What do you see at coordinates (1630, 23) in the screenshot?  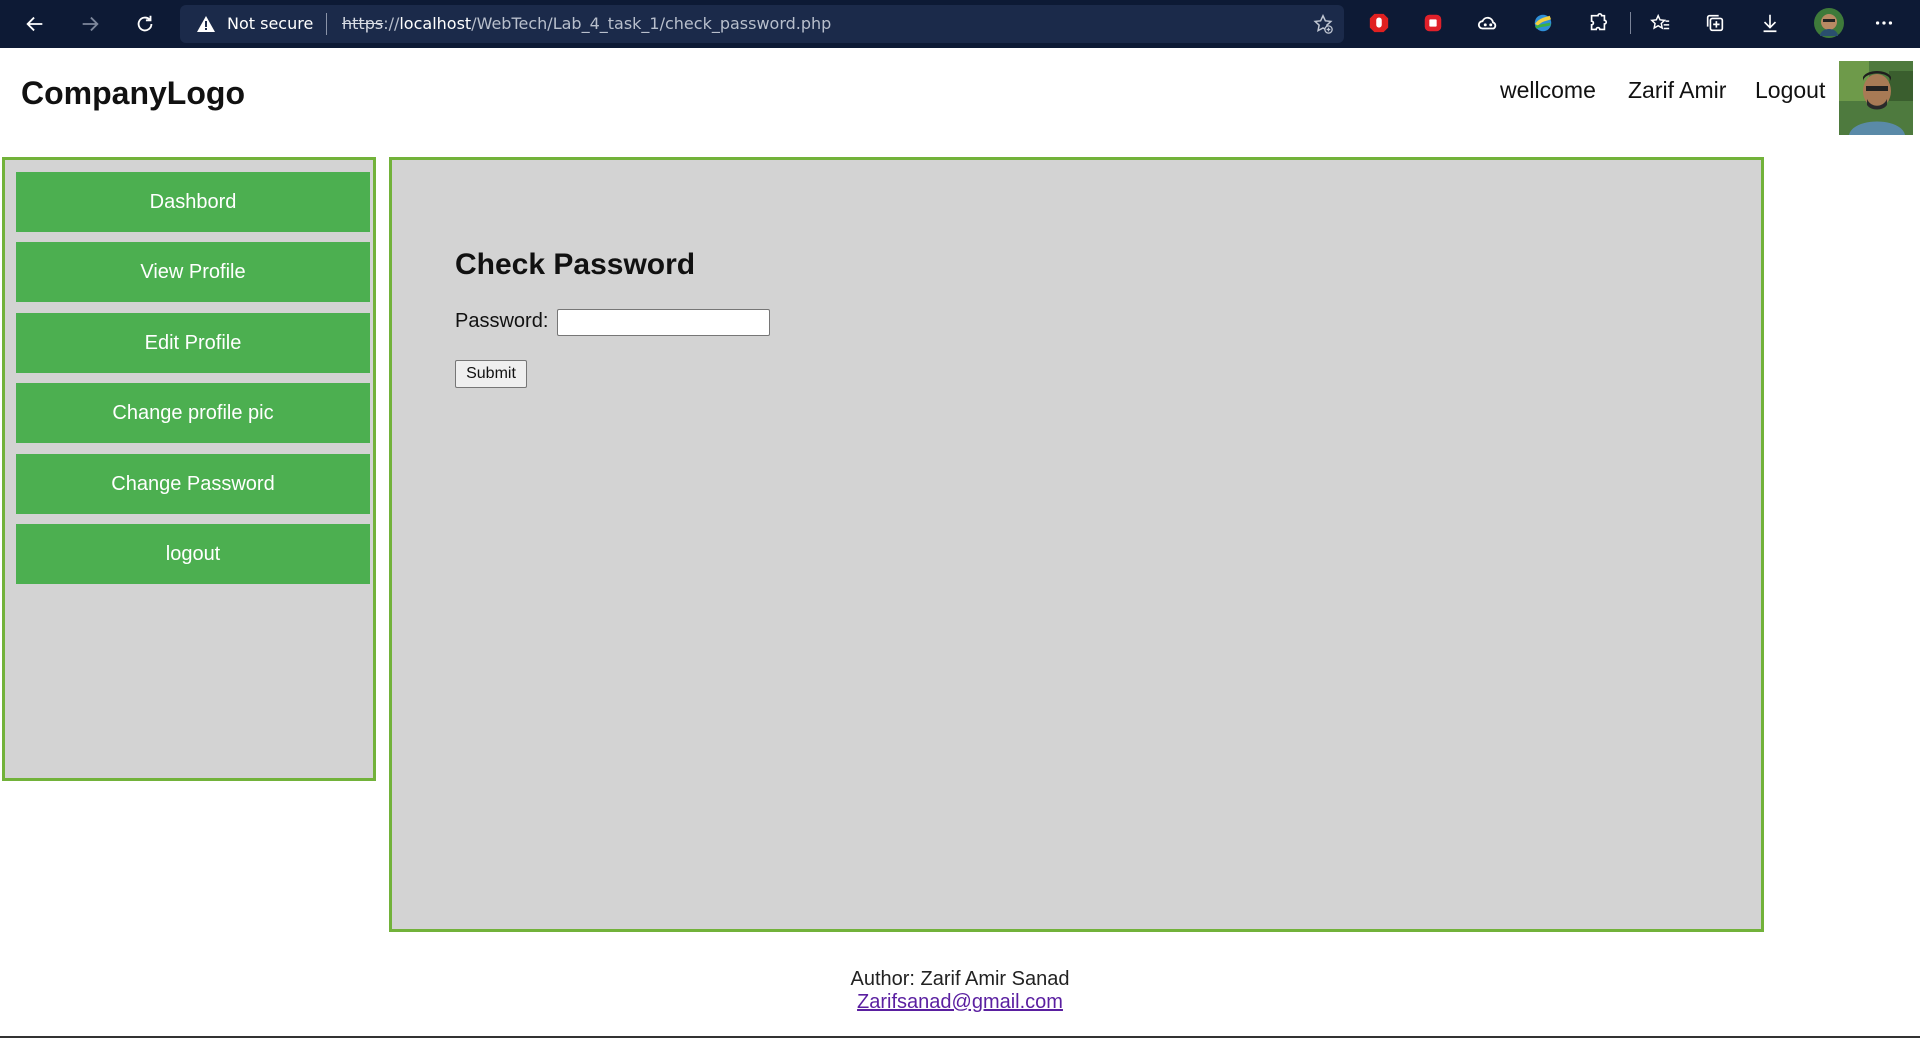 I see `toolbar-separator` at bounding box center [1630, 23].